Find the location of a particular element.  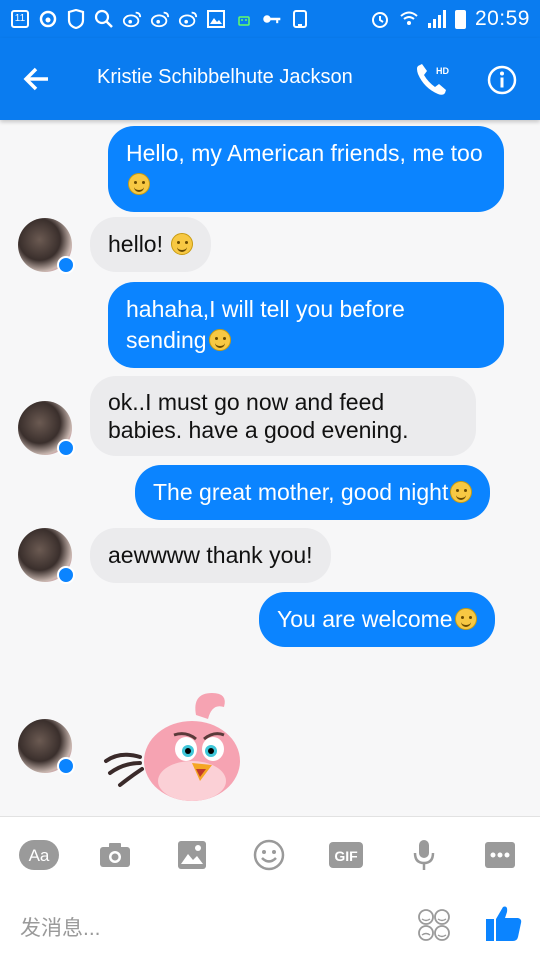

notification-count: 11 is located at coordinates (20, 19).